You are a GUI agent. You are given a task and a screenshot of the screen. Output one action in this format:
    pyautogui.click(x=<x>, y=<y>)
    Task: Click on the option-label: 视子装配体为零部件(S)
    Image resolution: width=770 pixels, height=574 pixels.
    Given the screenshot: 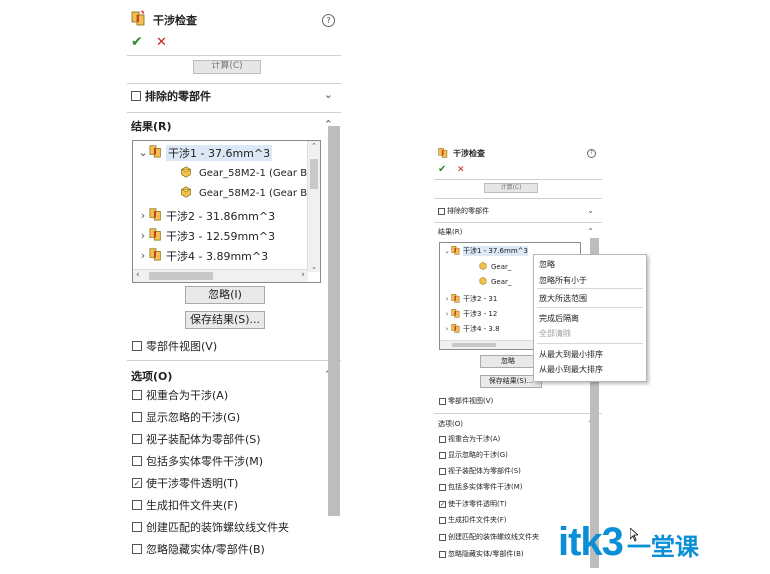 What is the action you would take?
    pyautogui.click(x=203, y=439)
    